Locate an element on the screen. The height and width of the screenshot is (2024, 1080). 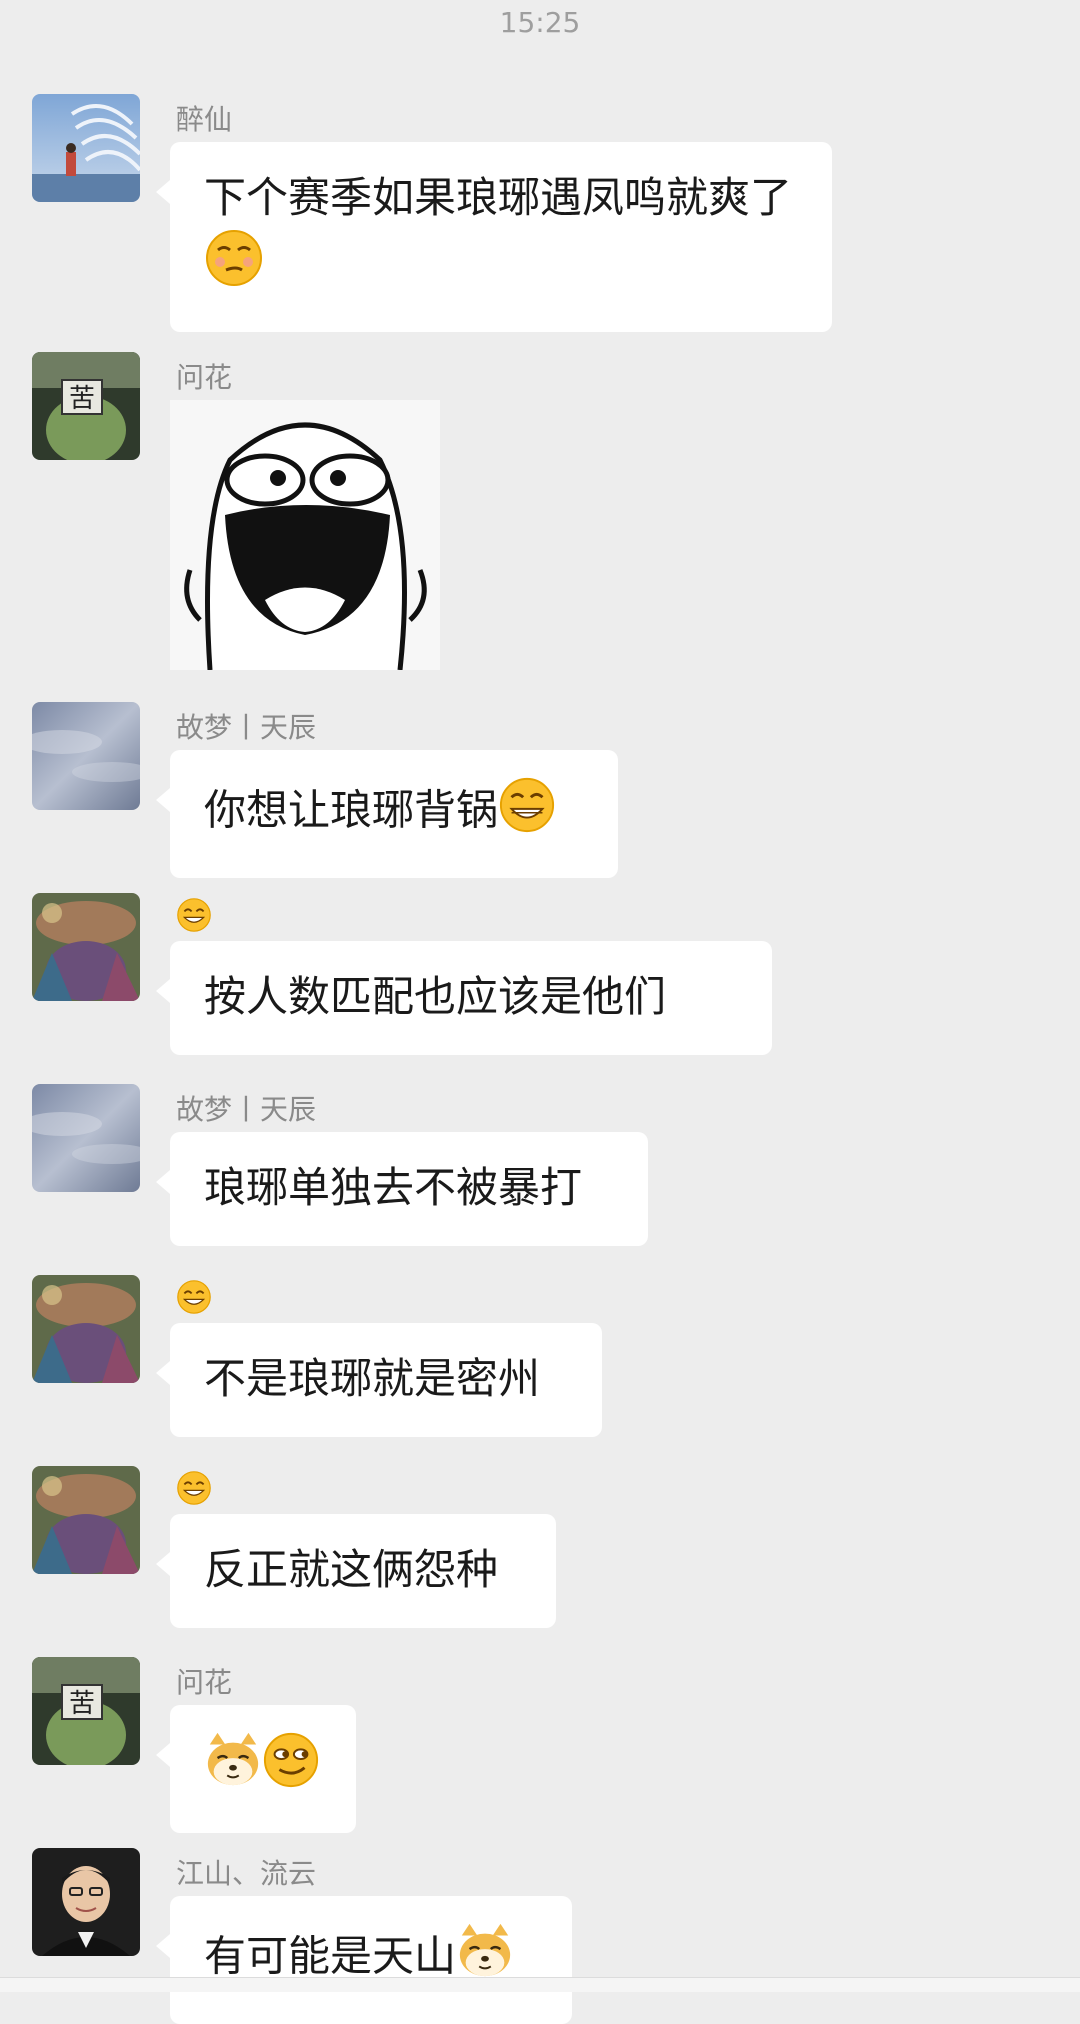
message-bubble: 不是琅琊就是密州 is located at coordinates (379, 1380).